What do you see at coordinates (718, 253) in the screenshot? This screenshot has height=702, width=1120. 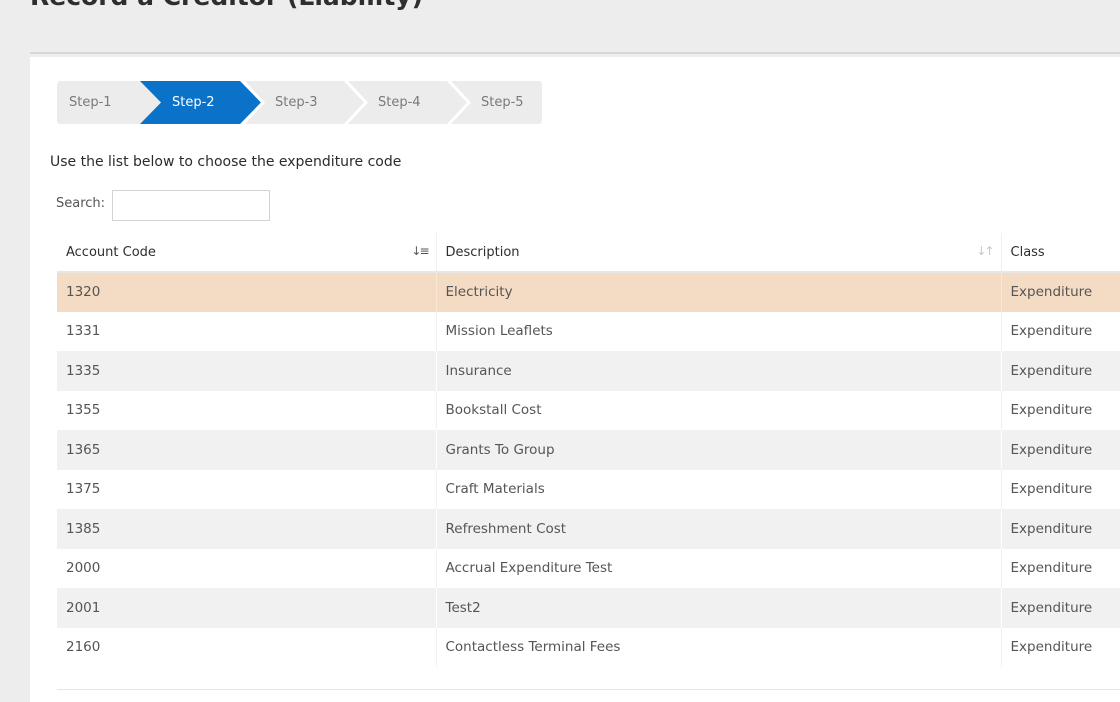 I see `column-header-description: Description ↓↑` at bounding box center [718, 253].